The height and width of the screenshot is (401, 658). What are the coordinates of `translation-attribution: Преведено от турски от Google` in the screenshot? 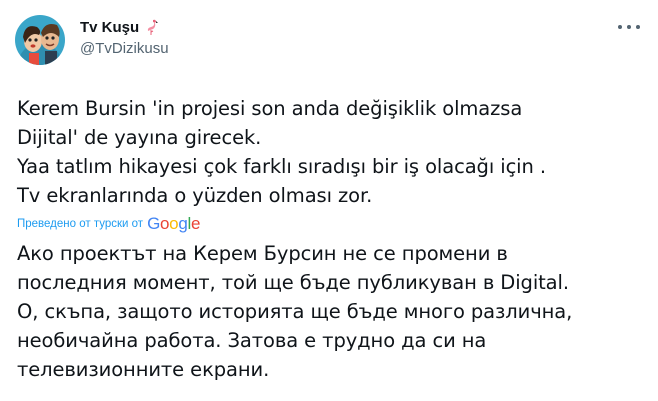 It's located at (108, 224).